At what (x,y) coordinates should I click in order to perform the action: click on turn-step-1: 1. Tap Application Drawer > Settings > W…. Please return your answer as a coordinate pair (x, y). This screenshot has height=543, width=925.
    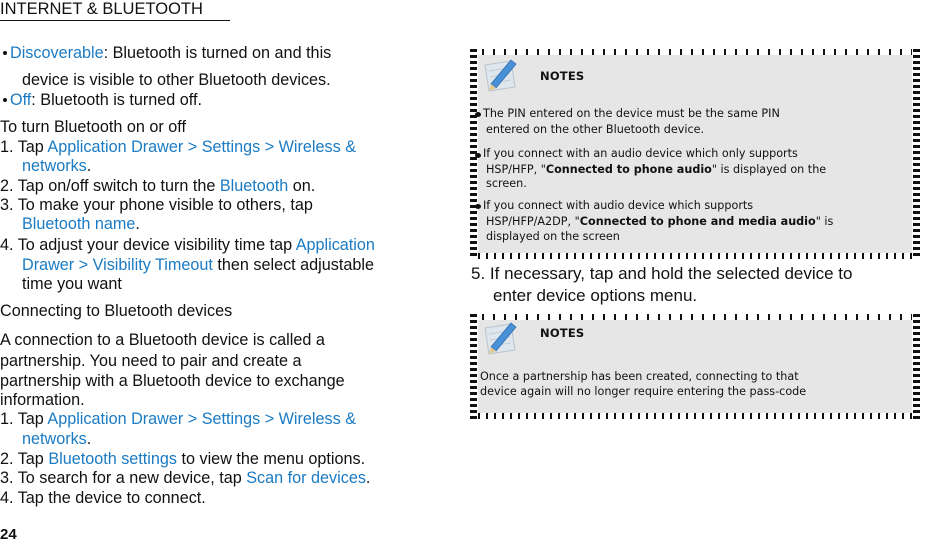
    Looking at the image, I should click on (178, 147).